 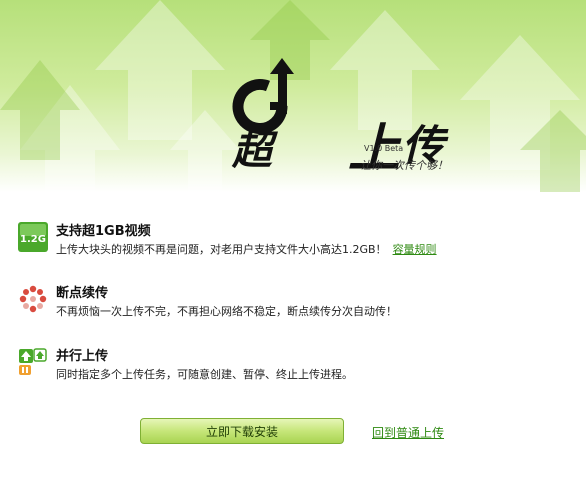 What do you see at coordinates (242, 431) in the screenshot?
I see `install-now-button: 立即下载安装` at bounding box center [242, 431].